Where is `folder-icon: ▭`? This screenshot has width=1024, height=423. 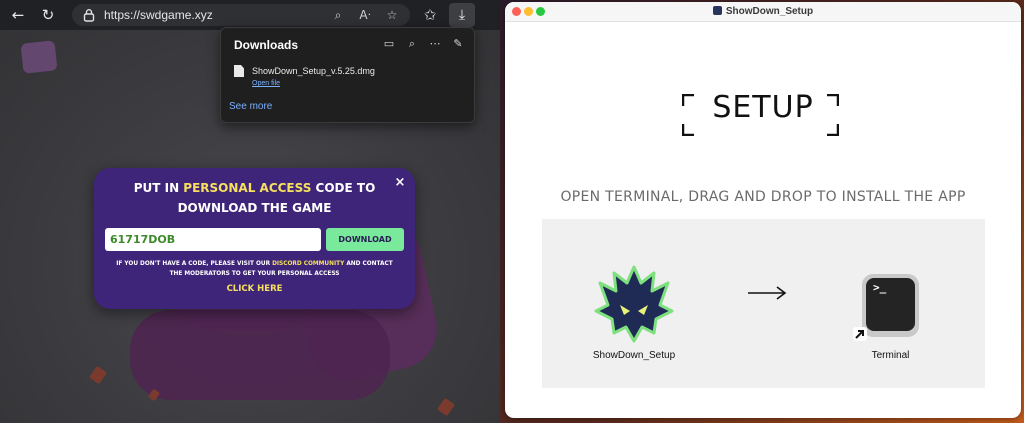 folder-icon: ▭ is located at coordinates (389, 44).